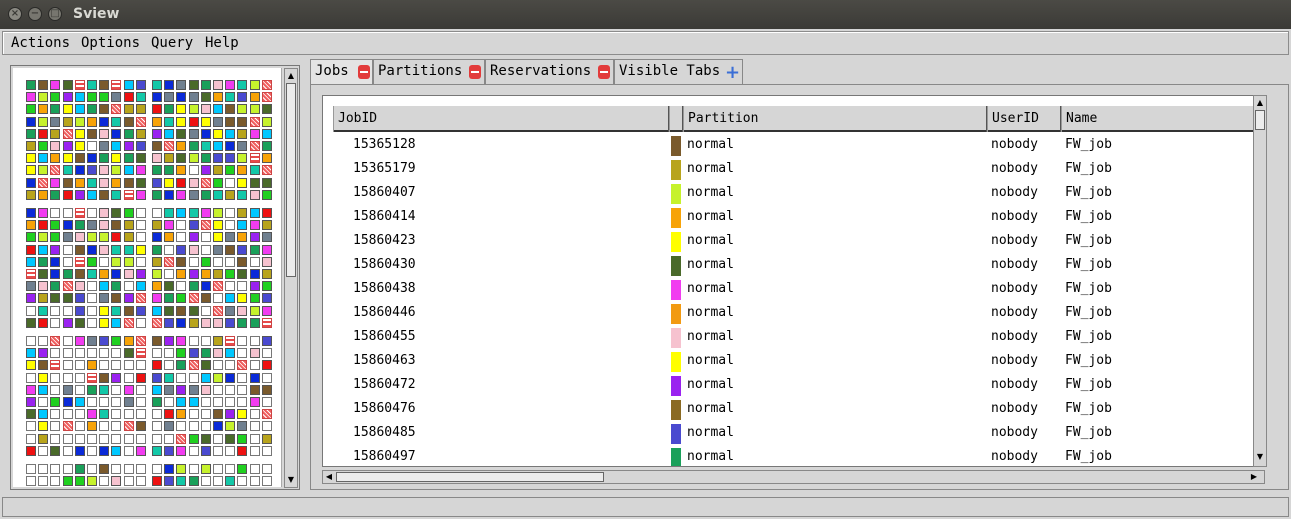 This screenshot has width=1291, height=519. What do you see at coordinates (291, 180) in the screenshot?
I see `node-grid-scroll-thumb` at bounding box center [291, 180].